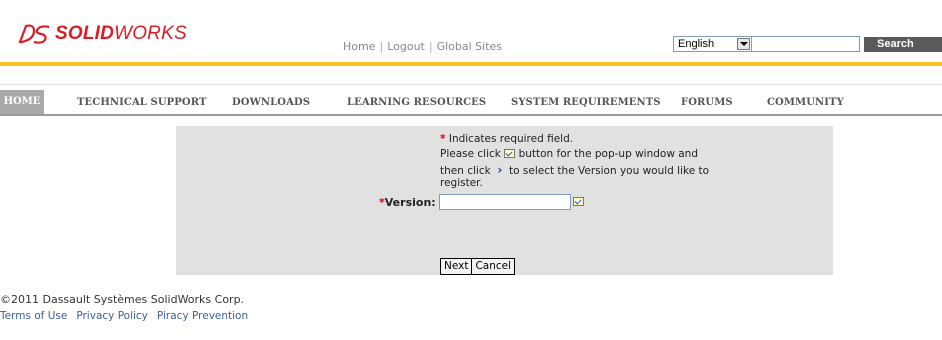 This screenshot has width=942, height=340. I want to click on required-note-text: Indicates required field., so click(511, 139).